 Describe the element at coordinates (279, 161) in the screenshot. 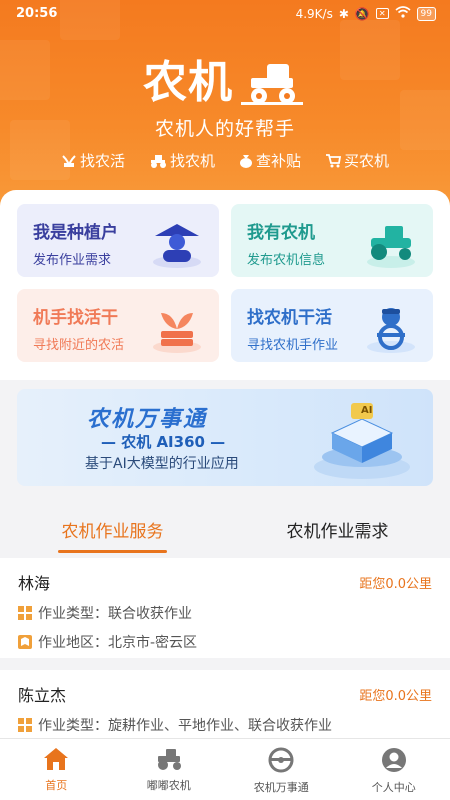

I see `quicknav-label: 查补贴` at that location.